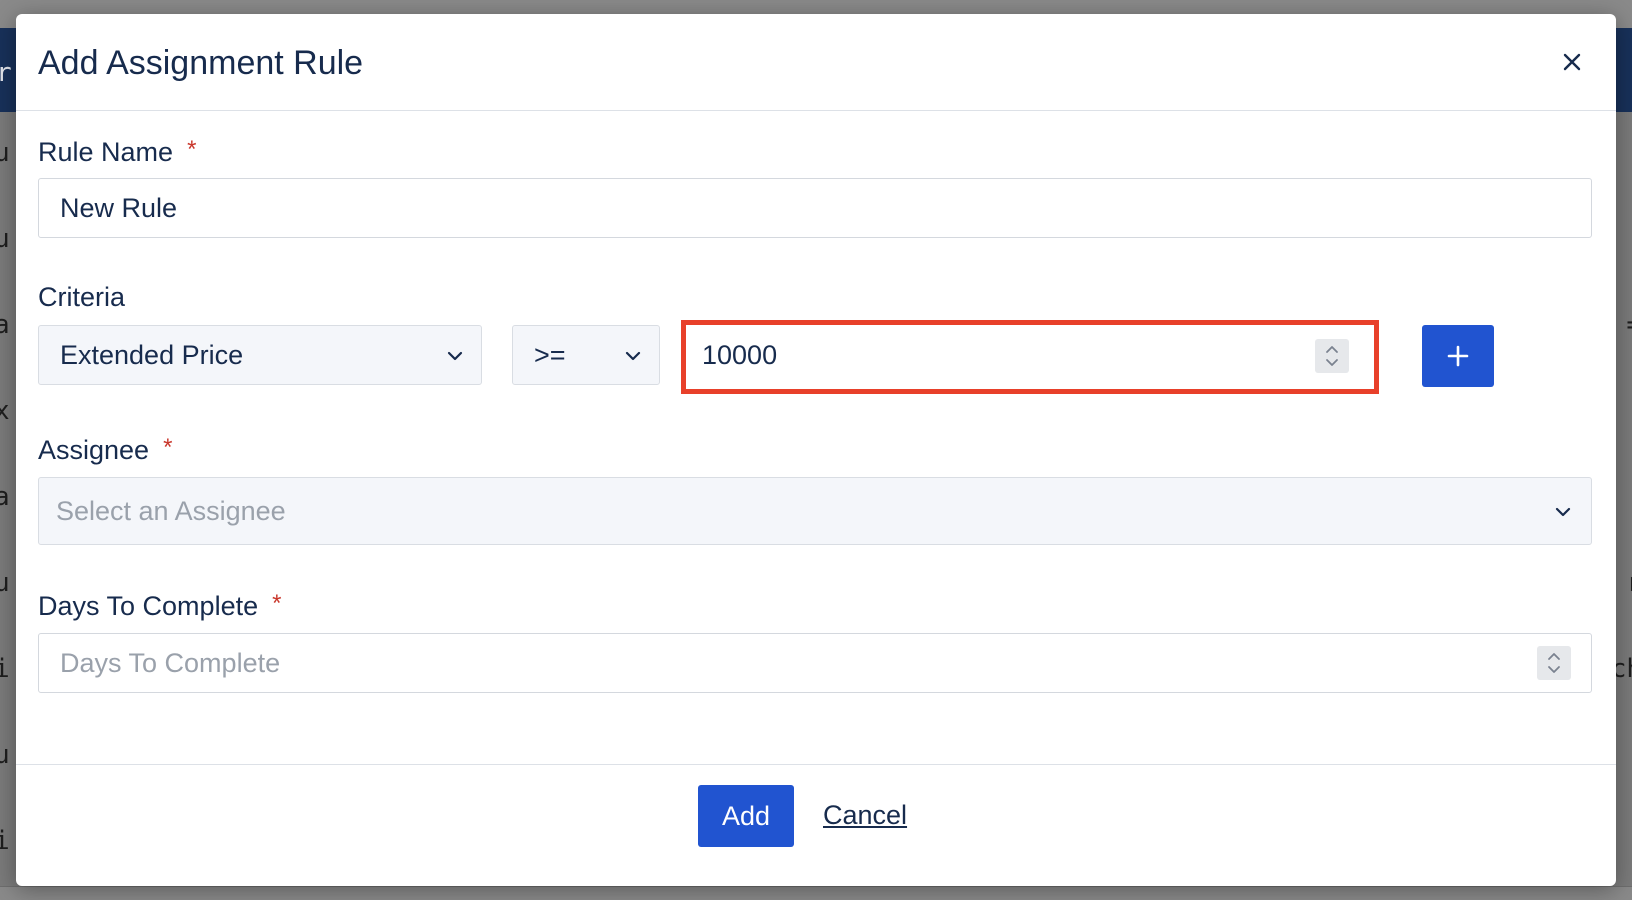 The width and height of the screenshot is (1632, 900). I want to click on background-row-text: =, so click(1629, 325).